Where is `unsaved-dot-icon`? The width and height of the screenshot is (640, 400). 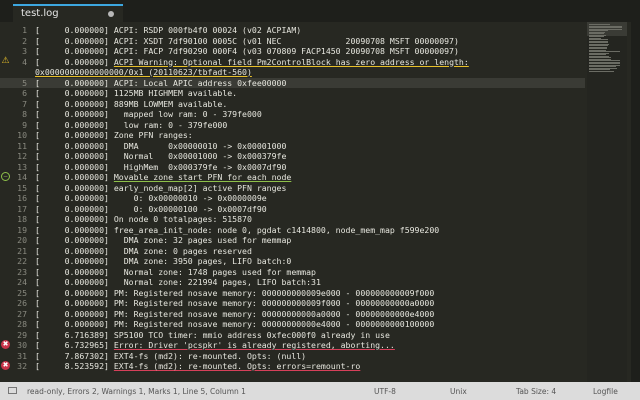 unsaved-dot-icon is located at coordinates (111, 14).